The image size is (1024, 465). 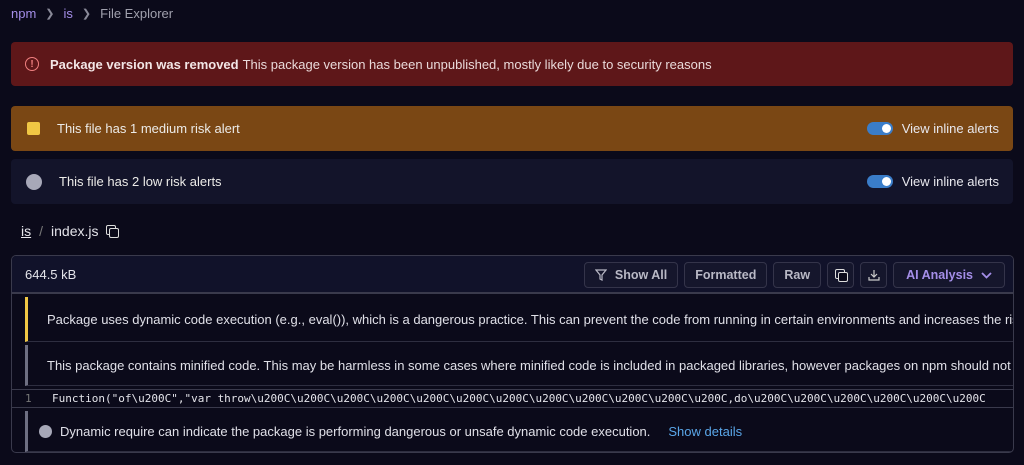 What do you see at coordinates (137, 13) in the screenshot?
I see `breadcrumb-current: File Explorer` at bounding box center [137, 13].